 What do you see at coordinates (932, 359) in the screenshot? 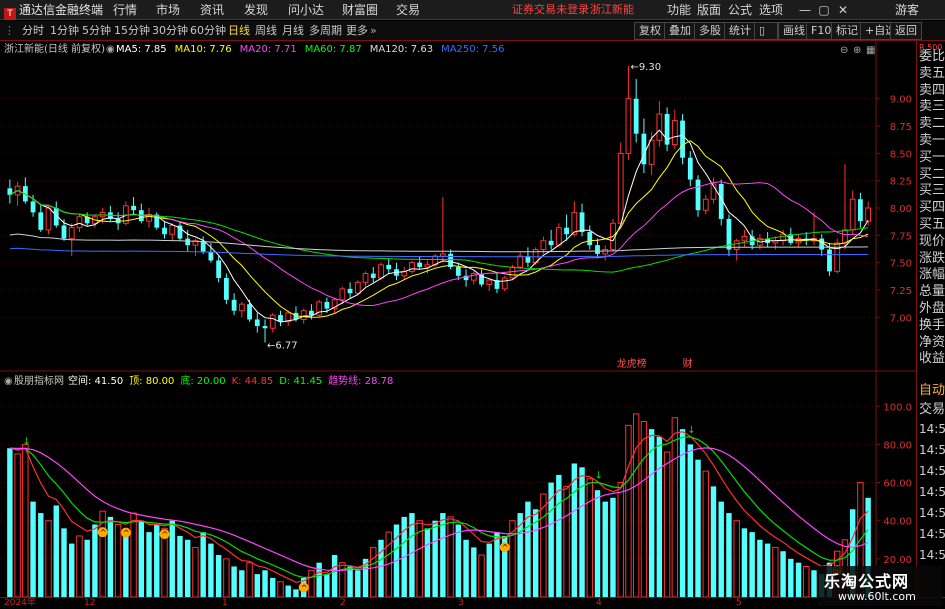
I see `sidepanel-item: 收益` at bounding box center [932, 359].